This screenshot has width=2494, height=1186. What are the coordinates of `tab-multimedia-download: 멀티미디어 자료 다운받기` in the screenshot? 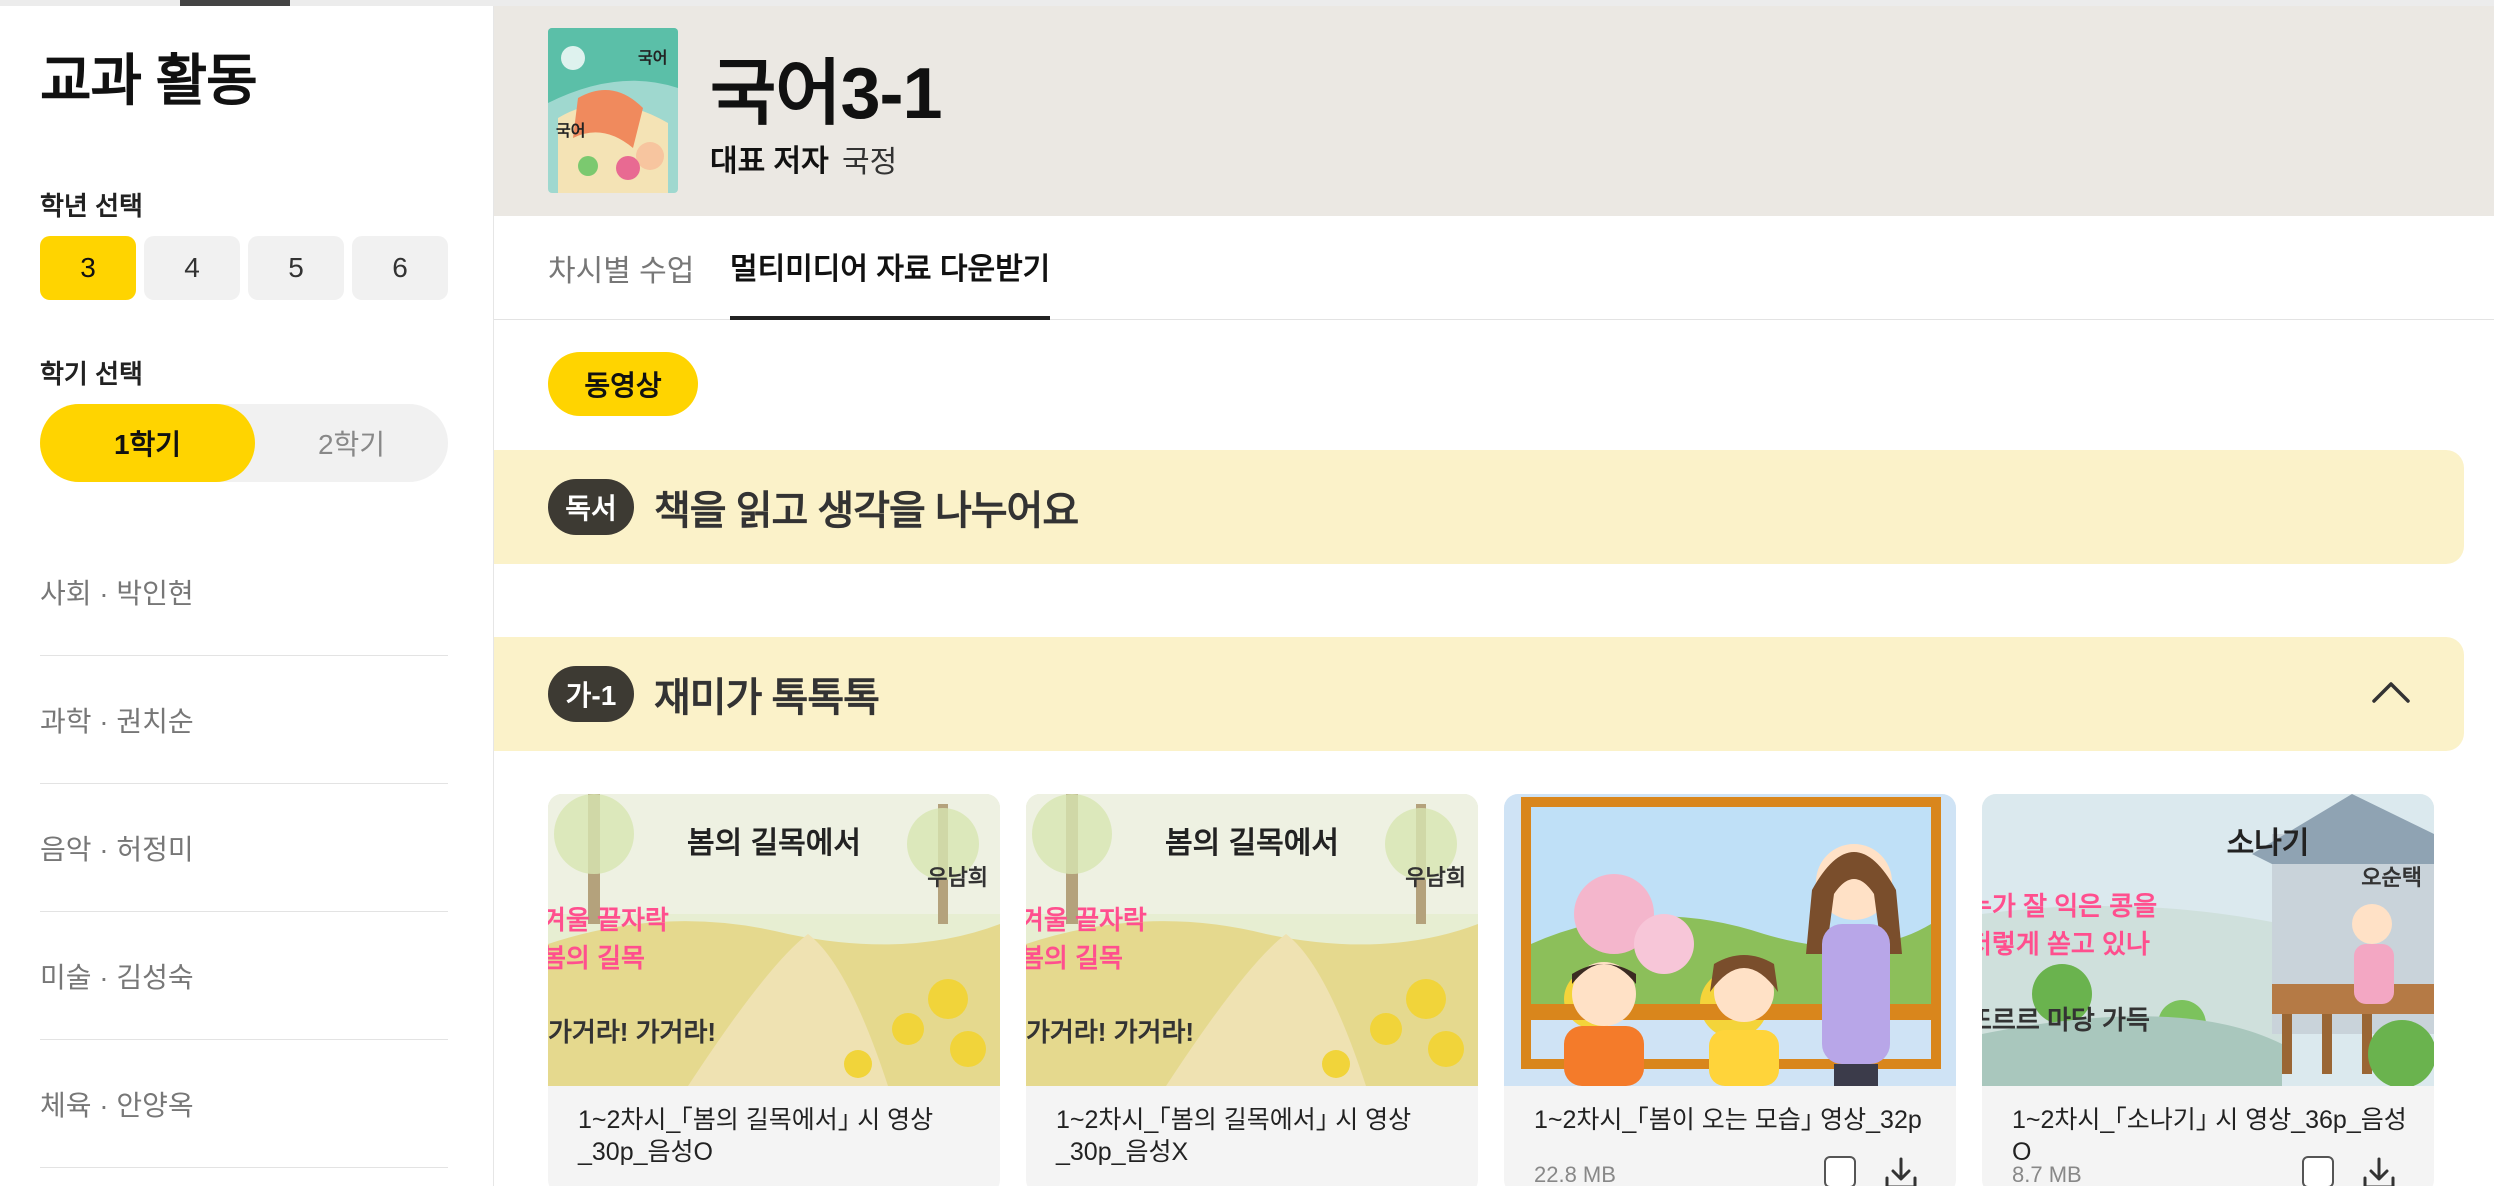 It's located at (890, 268).